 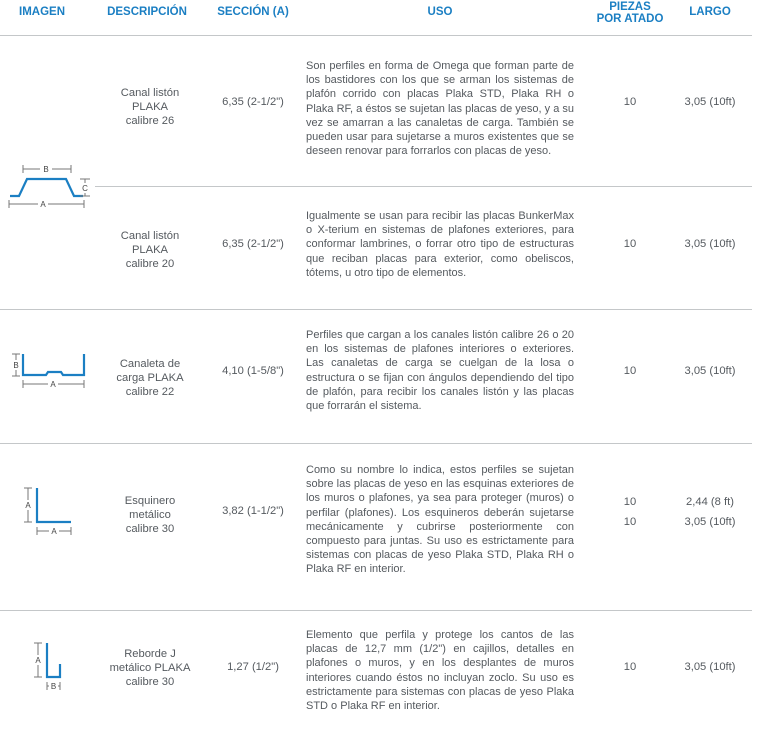 What do you see at coordinates (147, 12) in the screenshot?
I see `header-descripcion: DESCRIPCIÓN` at bounding box center [147, 12].